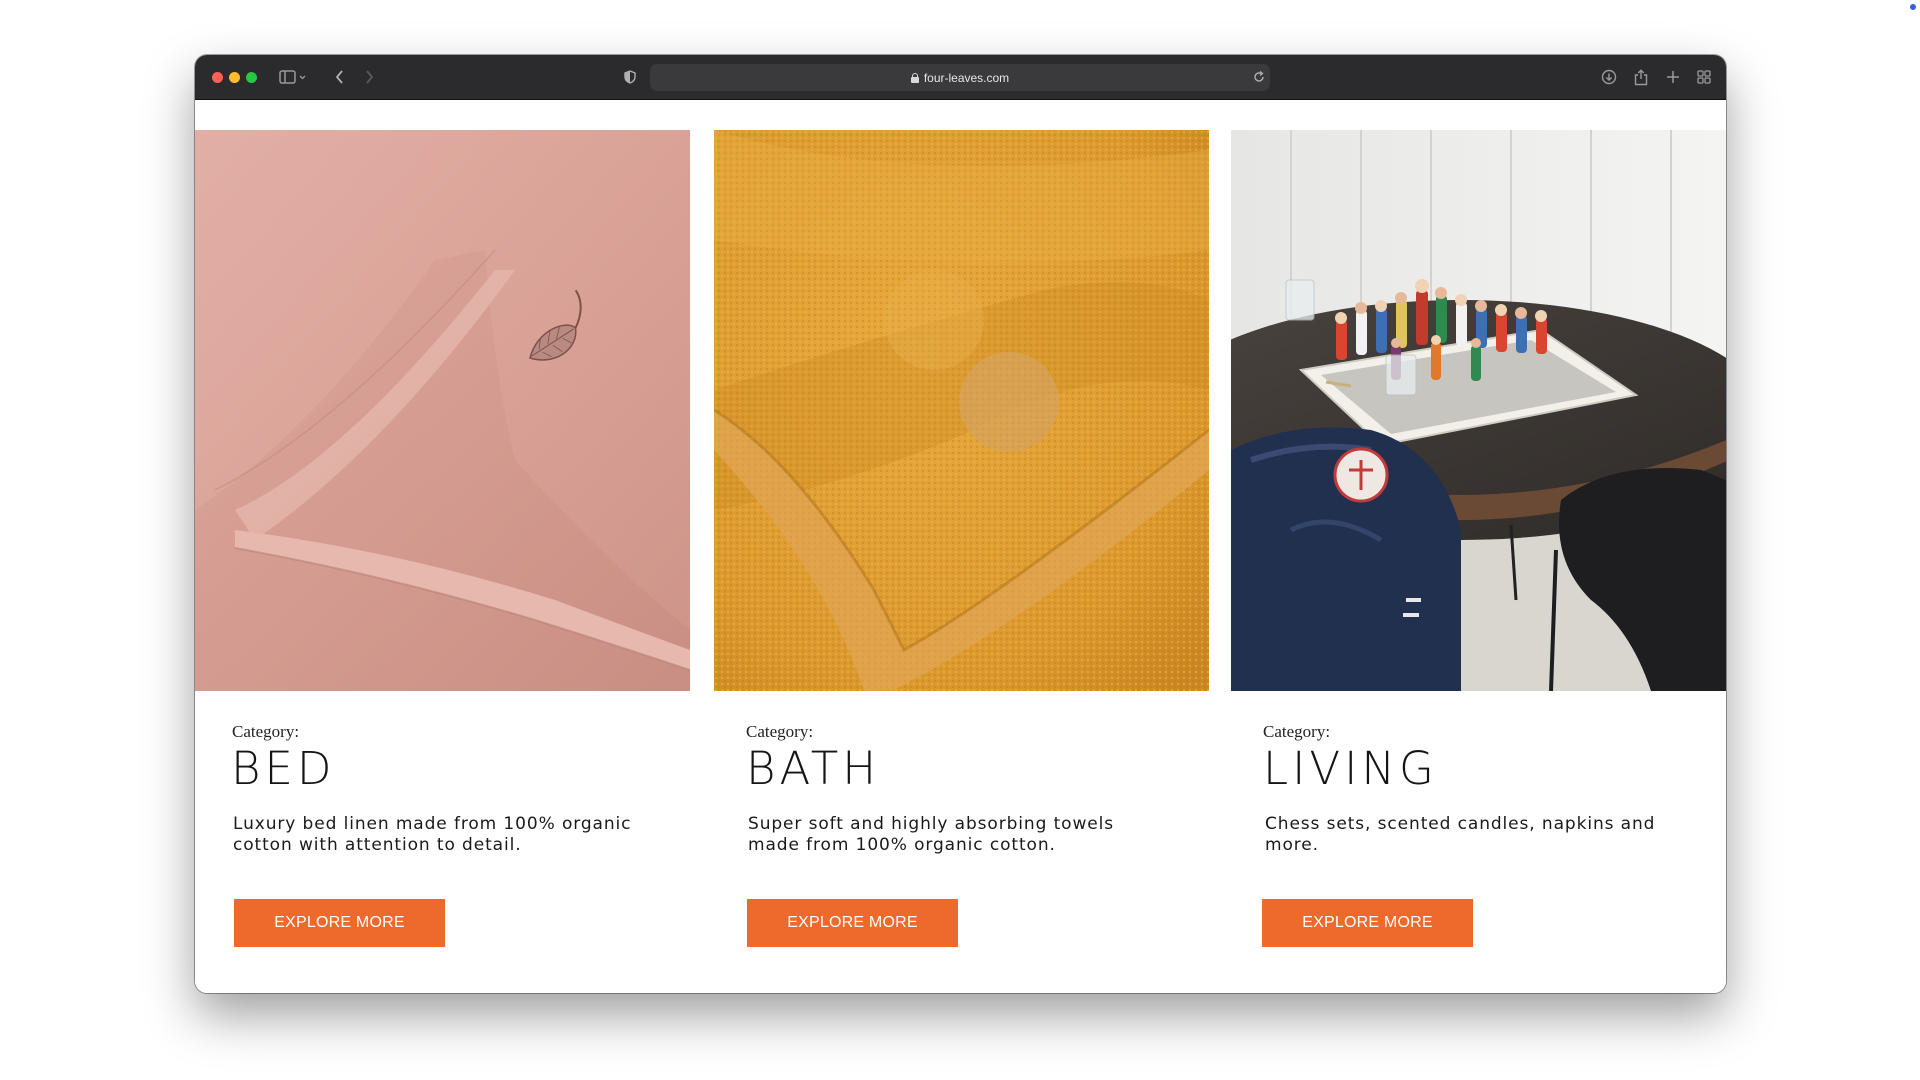 The width and height of the screenshot is (1920, 1080). I want to click on status-dot, so click(1913, 7).